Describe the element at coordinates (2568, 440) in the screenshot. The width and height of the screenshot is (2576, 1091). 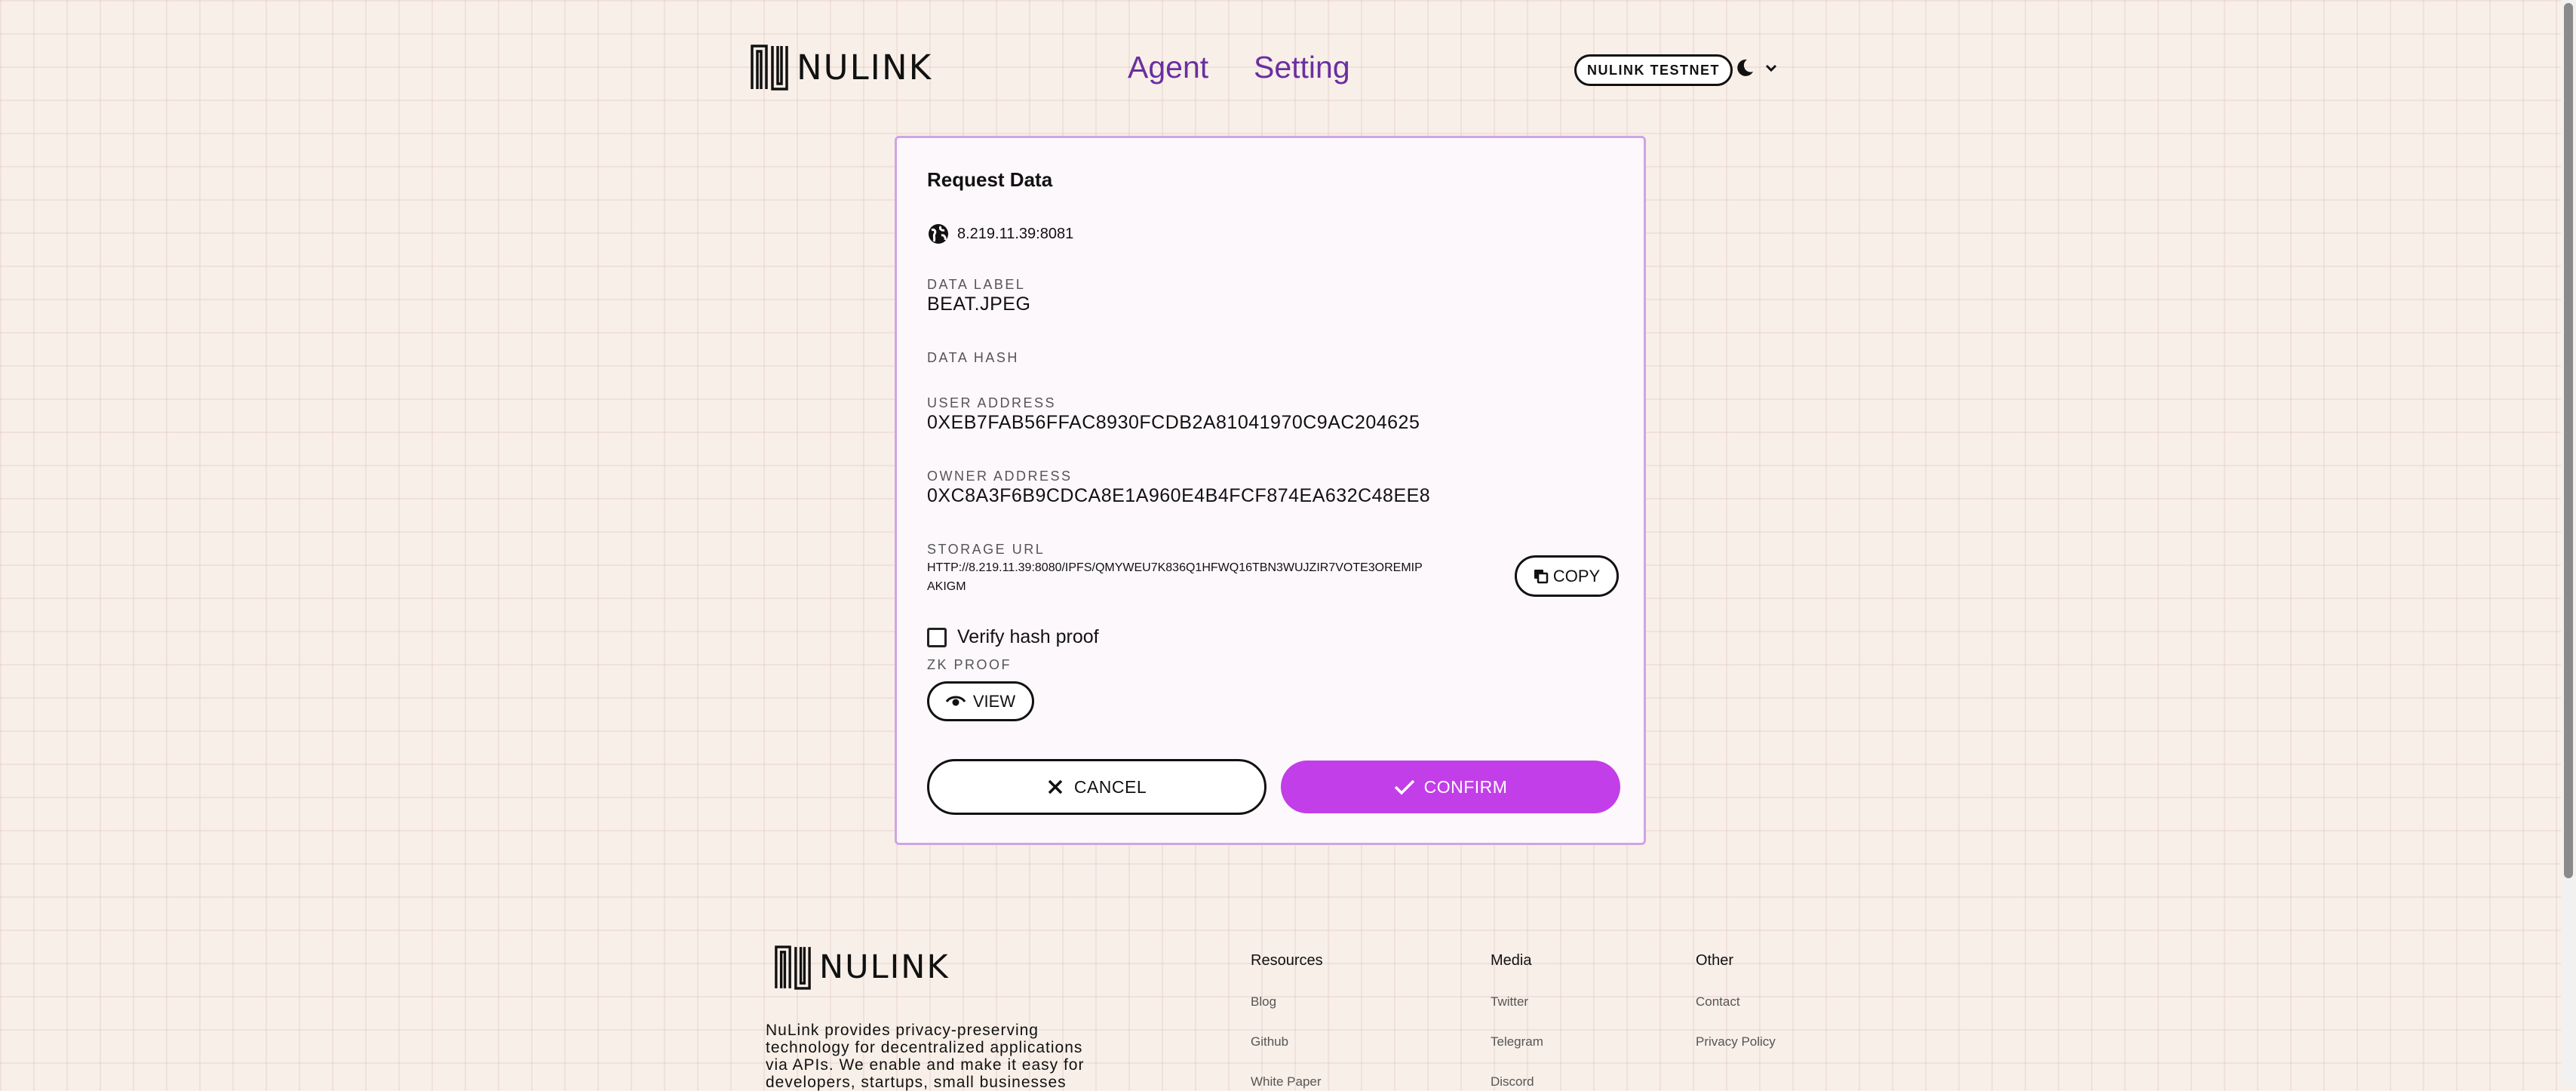
I see `scrollbar-thumb` at that location.